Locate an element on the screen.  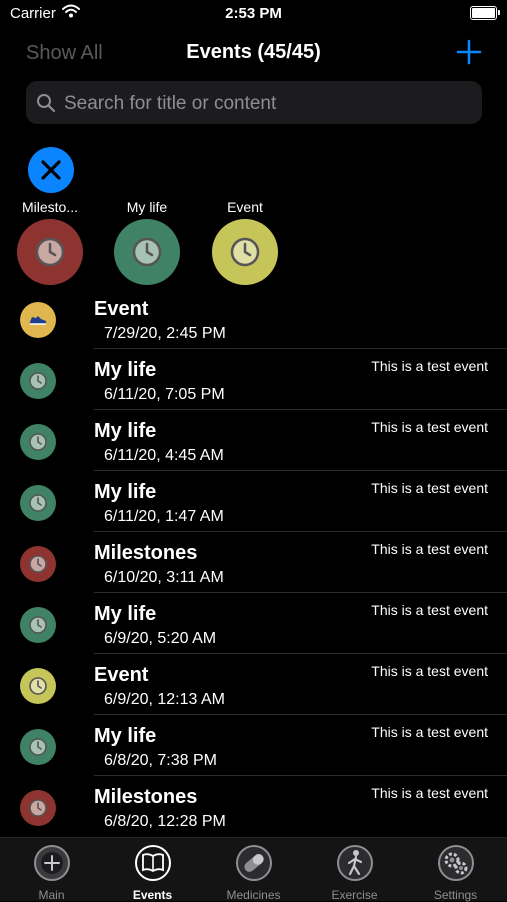
battery-icon is located at coordinates (485, 13).